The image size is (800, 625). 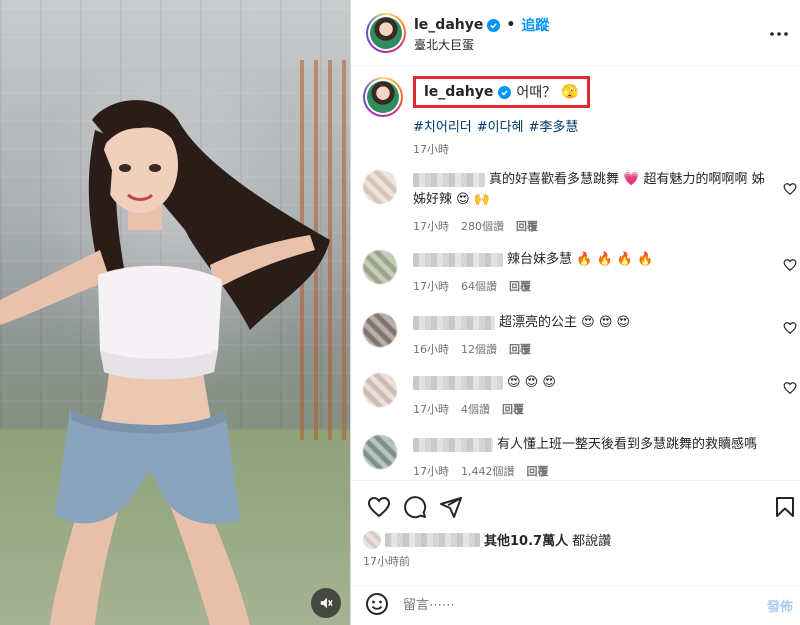 I want to click on more-options-icon, so click(x=779, y=34).